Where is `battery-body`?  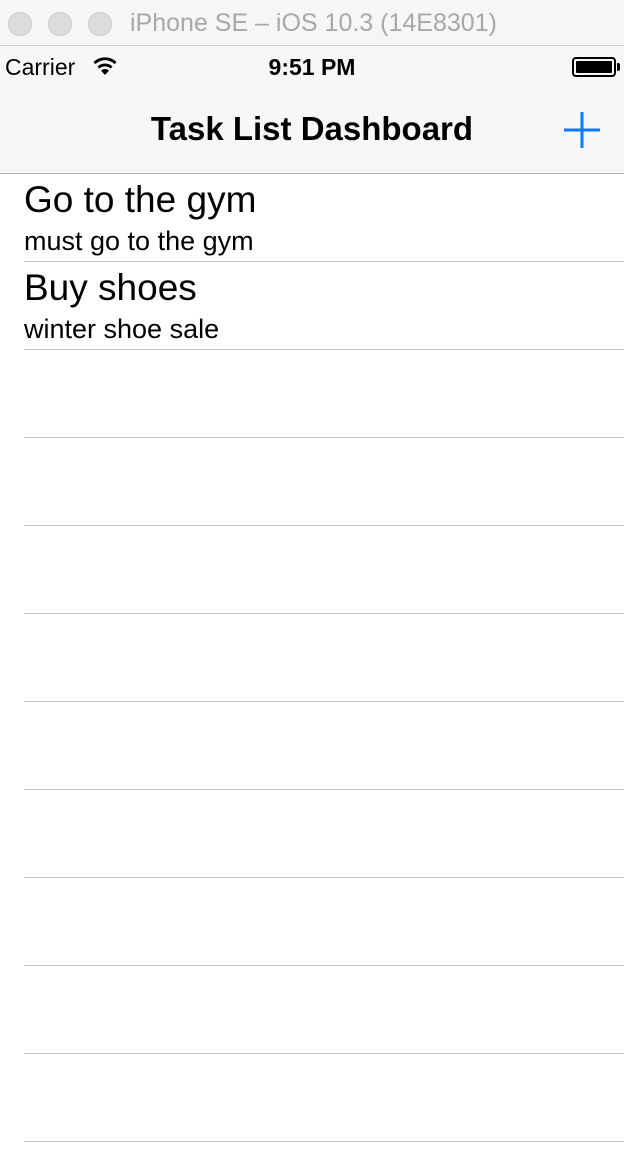 battery-body is located at coordinates (594, 67).